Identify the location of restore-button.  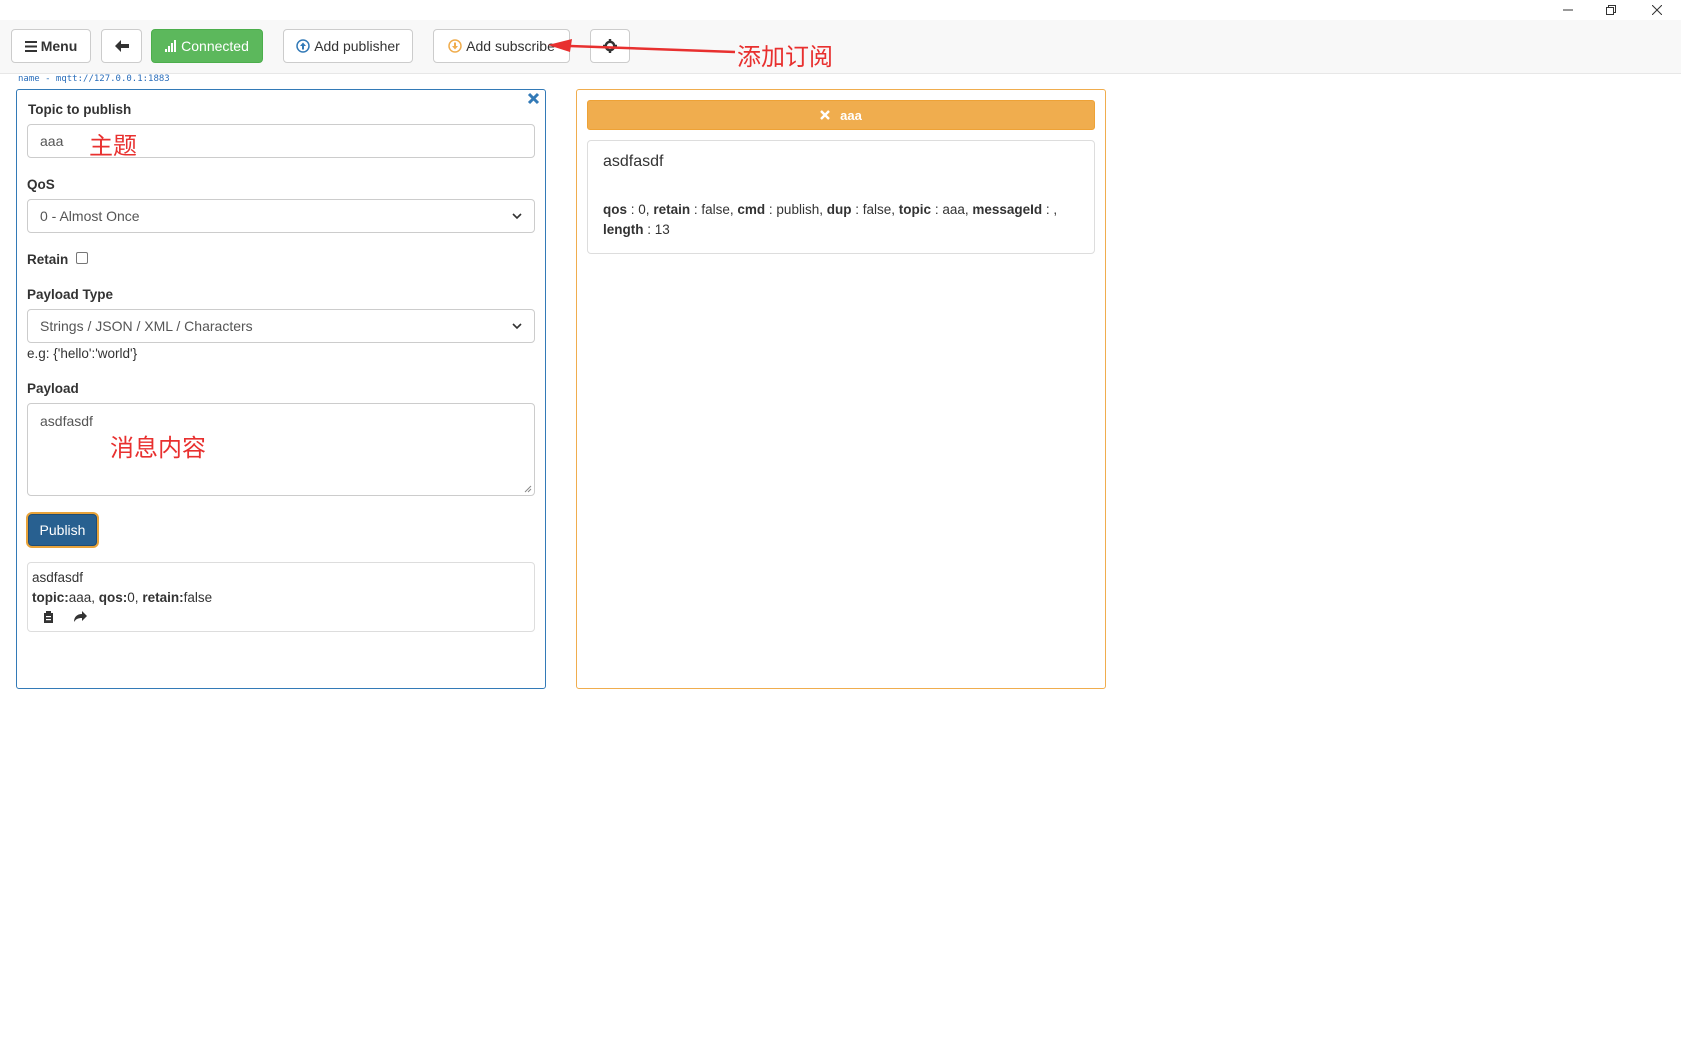
(1611, 10).